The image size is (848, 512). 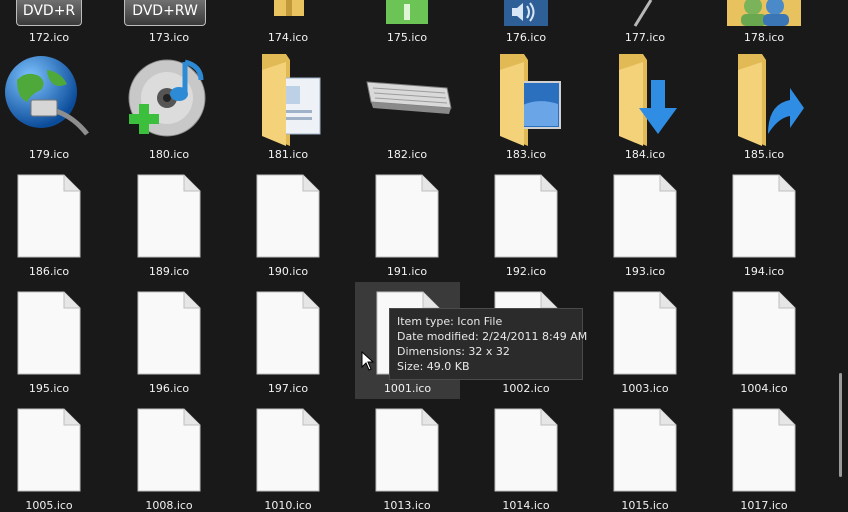 I want to click on file-name: 179.ico, so click(x=49, y=154).